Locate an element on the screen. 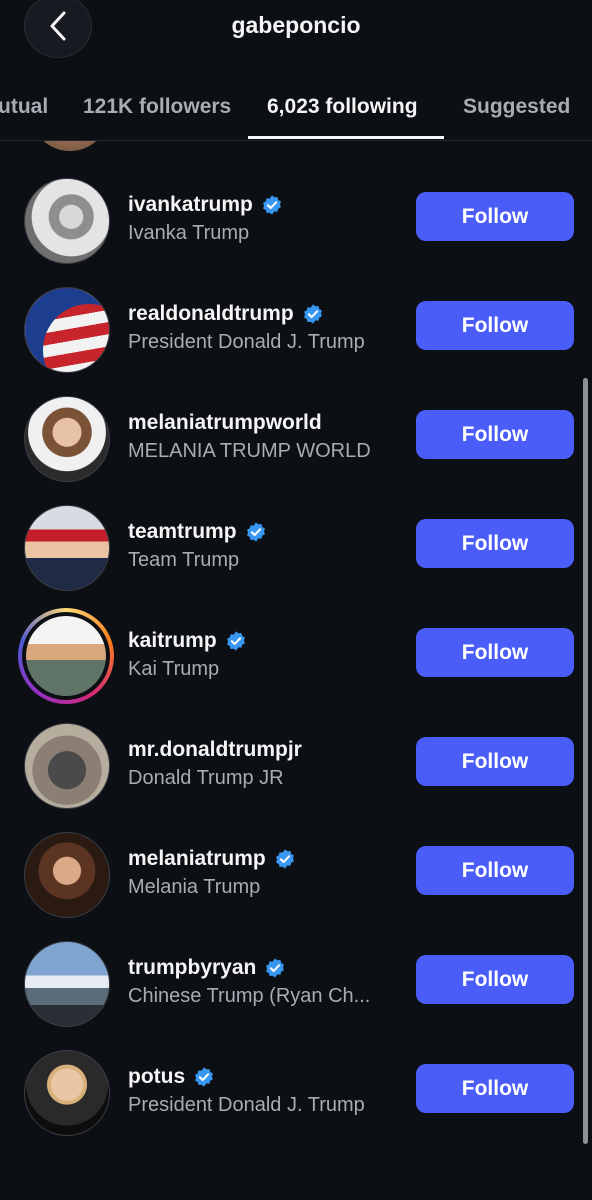  top-bar: gabeponcio is located at coordinates (296, 30).